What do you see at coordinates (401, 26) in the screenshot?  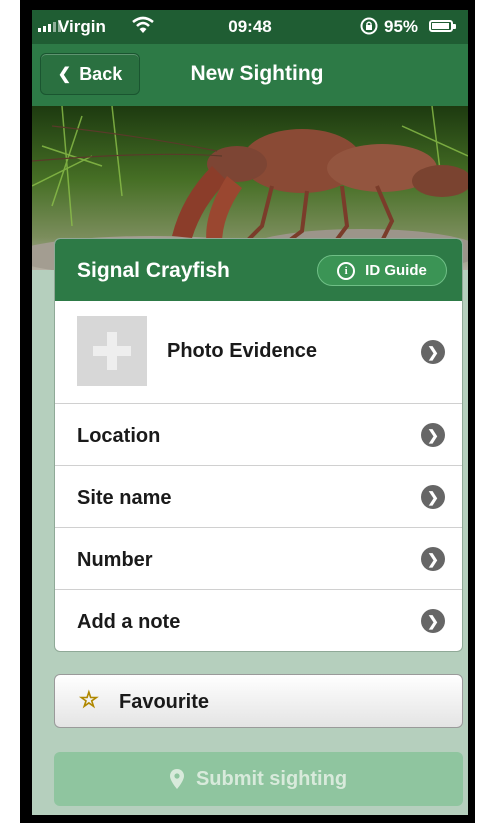 I see `battery-percent: 95%` at bounding box center [401, 26].